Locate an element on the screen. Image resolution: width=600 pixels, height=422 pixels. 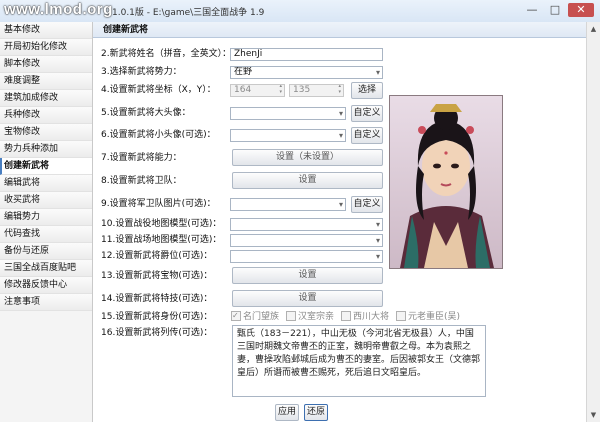
apply-button: 应用 is located at coordinates (287, 412).